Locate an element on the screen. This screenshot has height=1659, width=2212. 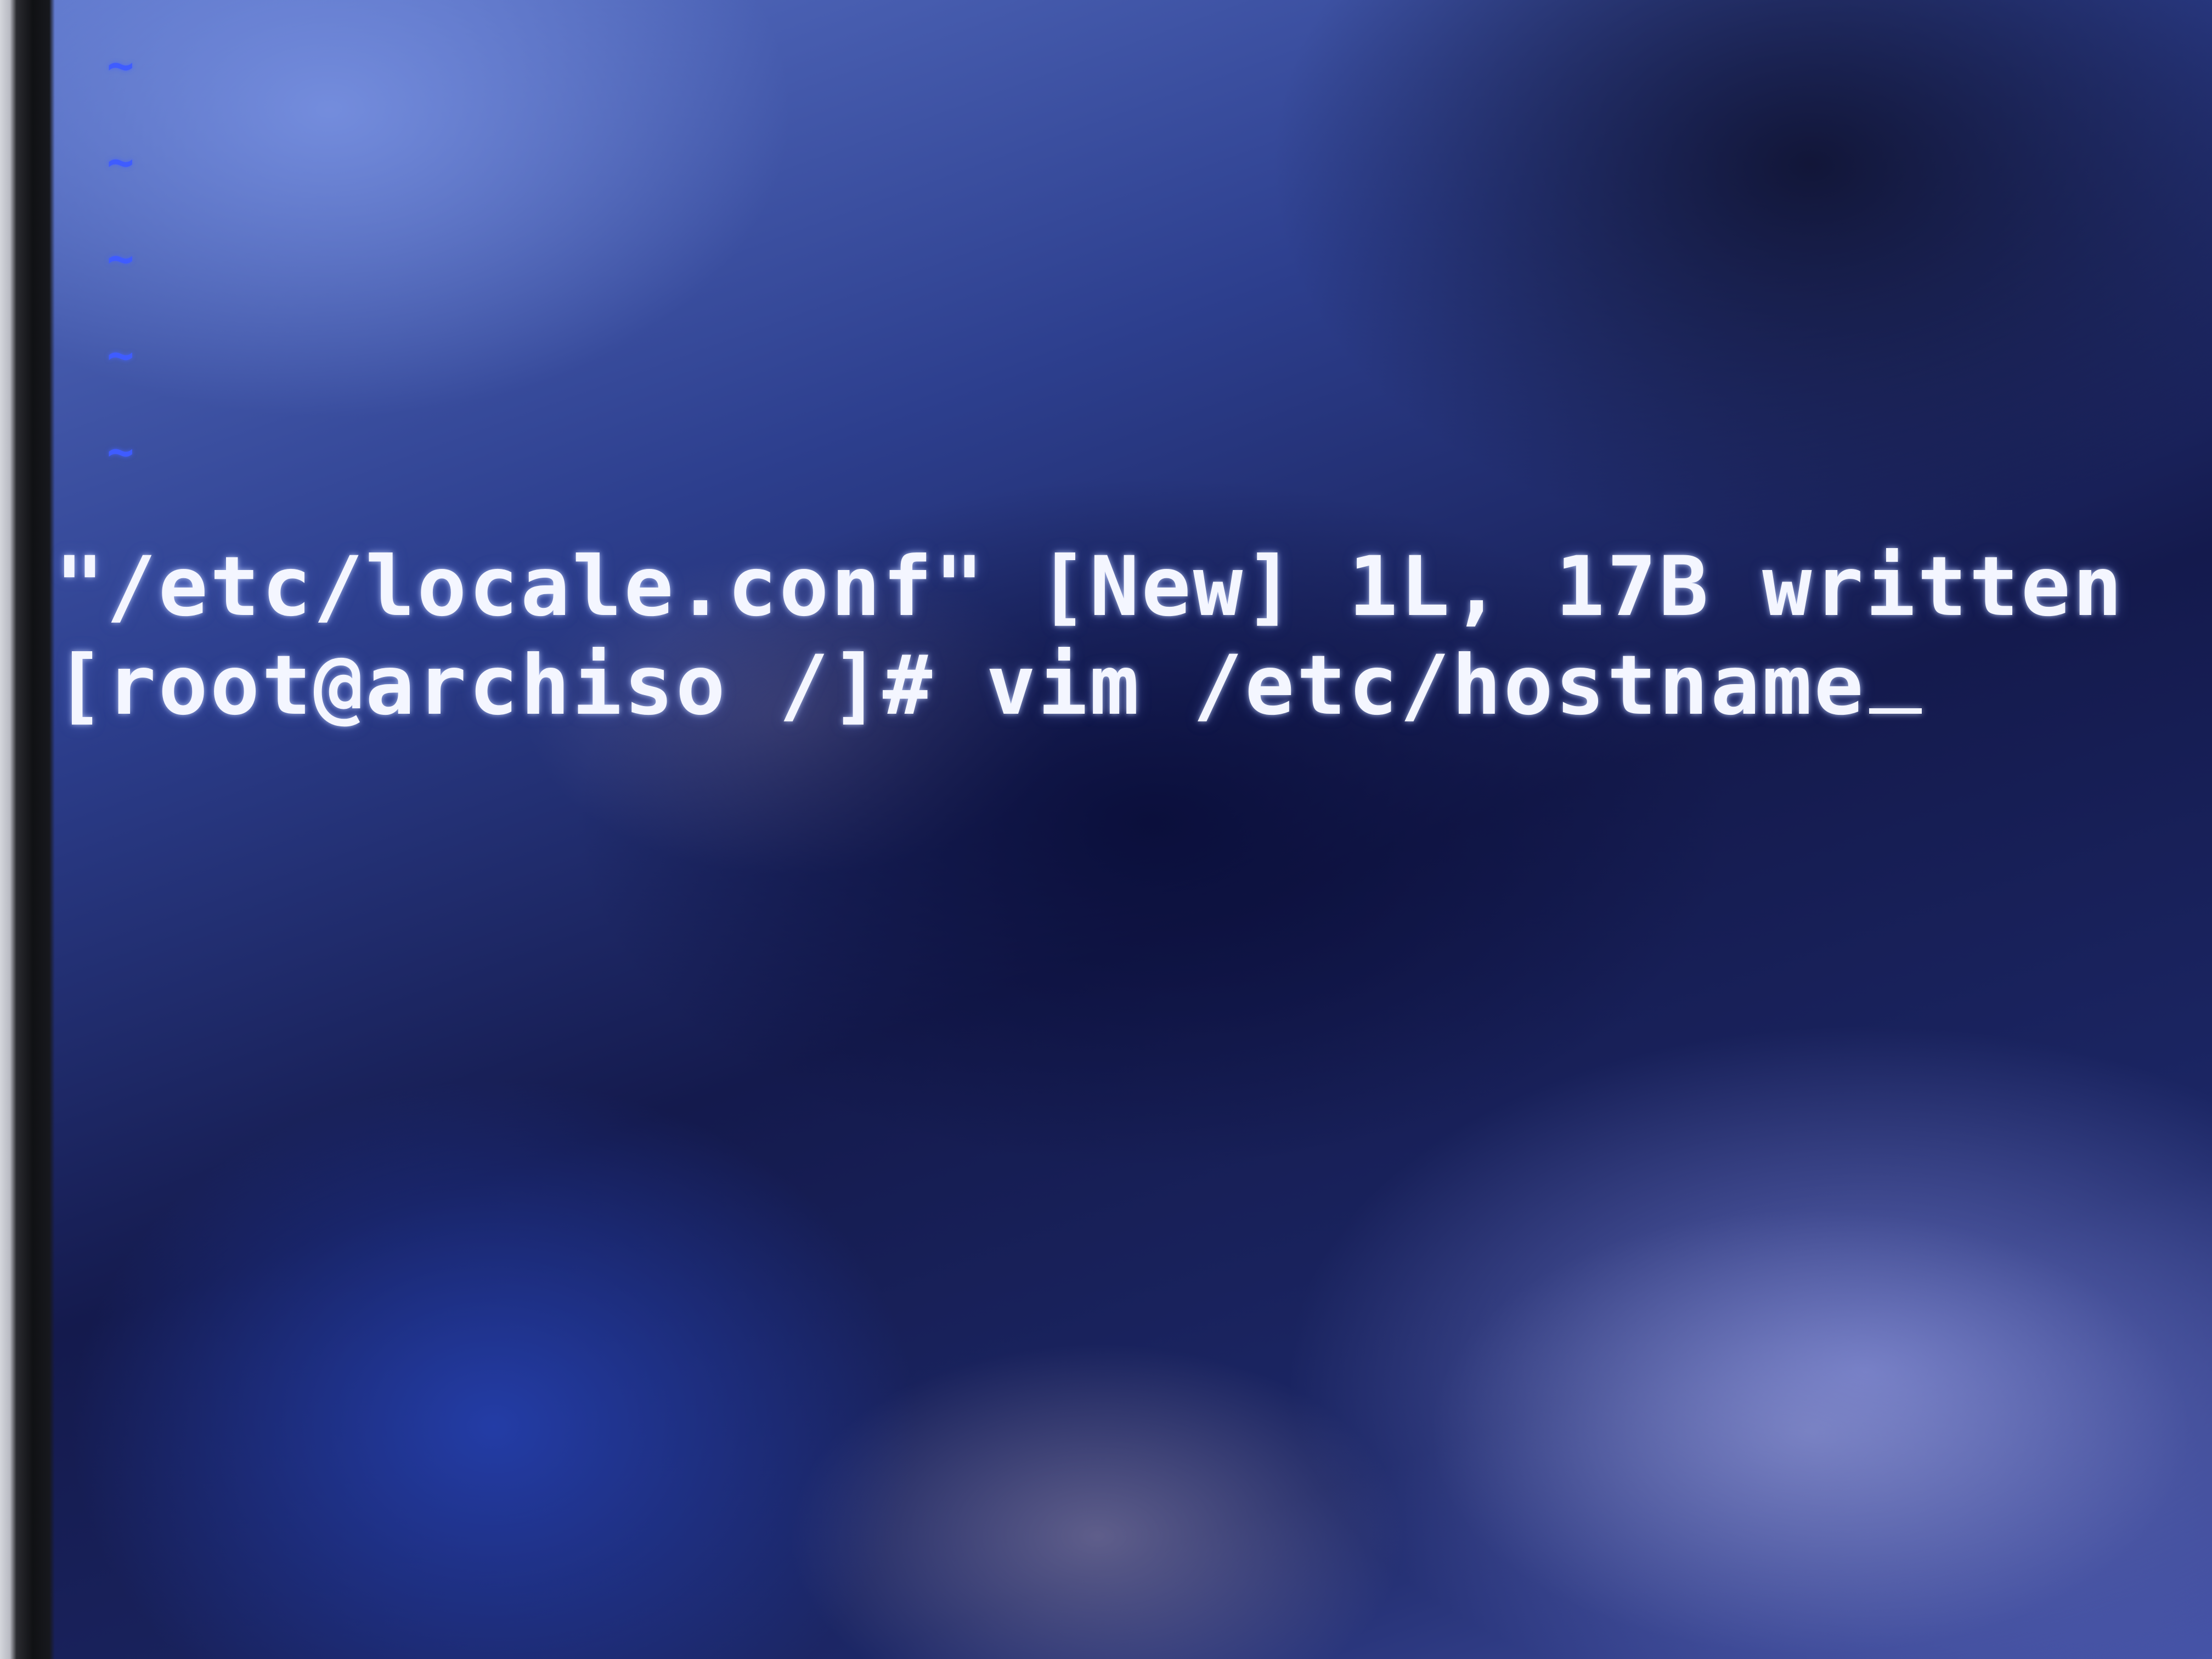
shell-prompt: [root@archiso /]# is located at coordinates (495, 685).